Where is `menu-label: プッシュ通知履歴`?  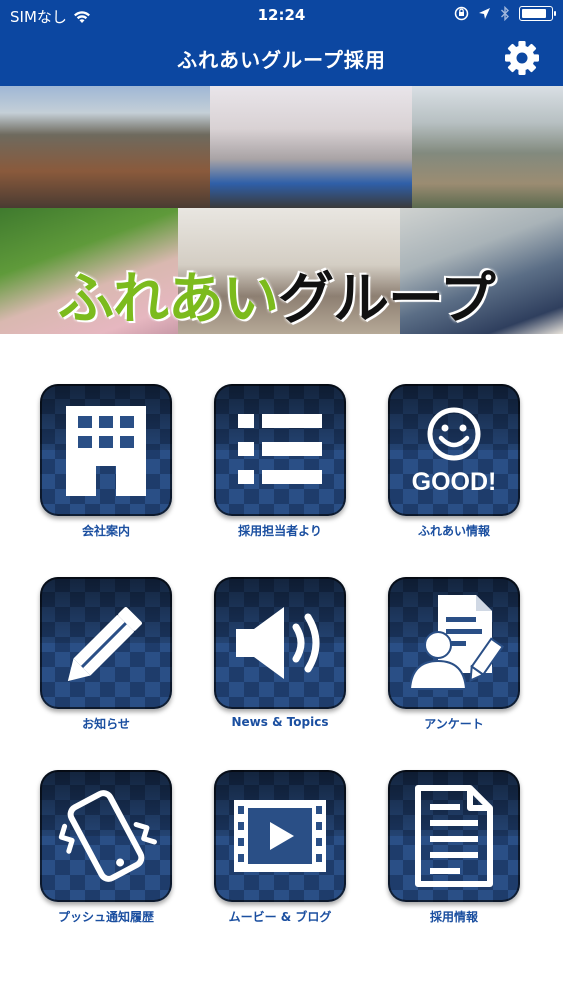
menu-label: プッシュ通知履歴 is located at coordinates (105, 917).